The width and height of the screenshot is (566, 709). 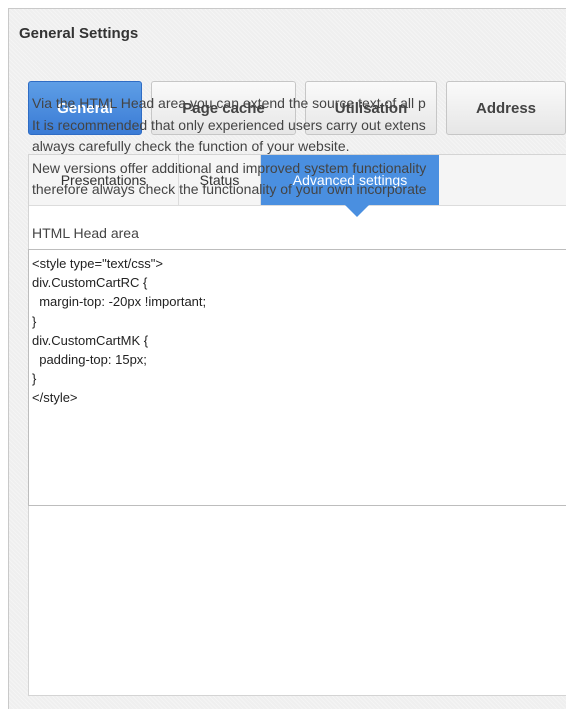 I want to click on code-line: margin-top: -20px !important;, so click(x=119, y=302).